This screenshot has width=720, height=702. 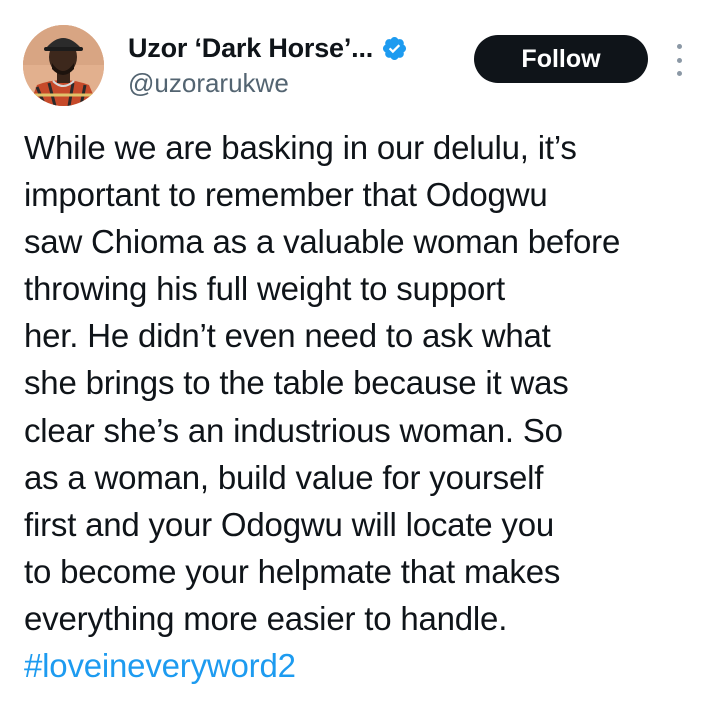 What do you see at coordinates (395, 48) in the screenshot?
I see `verified-badge-icon` at bounding box center [395, 48].